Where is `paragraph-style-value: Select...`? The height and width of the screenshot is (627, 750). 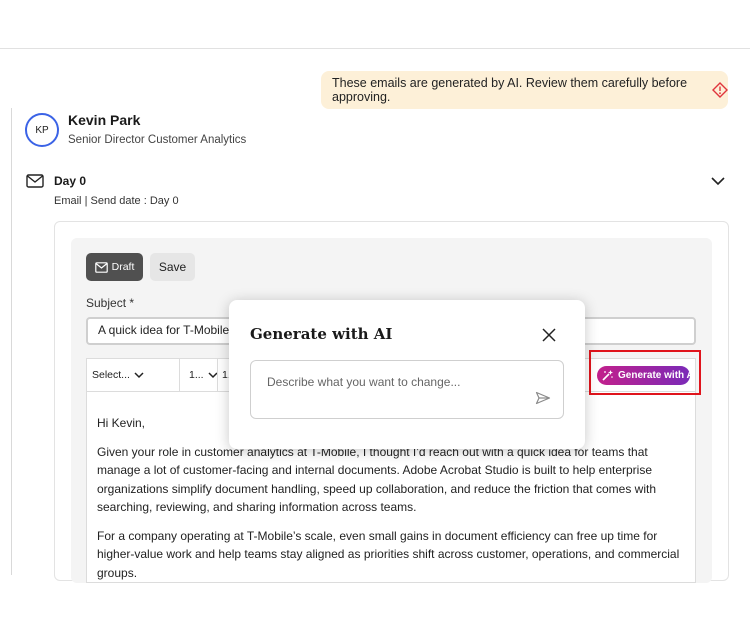
paragraph-style-value: Select... is located at coordinates (111, 375).